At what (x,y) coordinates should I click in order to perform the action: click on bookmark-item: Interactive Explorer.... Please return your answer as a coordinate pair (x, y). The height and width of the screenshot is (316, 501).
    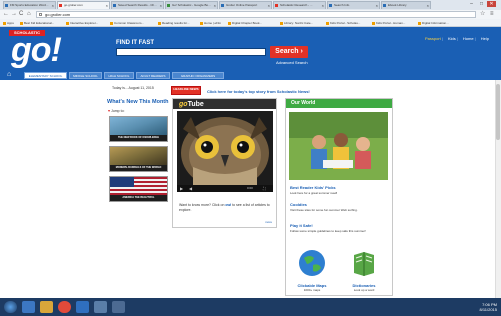
    Looking at the image, I should click on (82, 23).